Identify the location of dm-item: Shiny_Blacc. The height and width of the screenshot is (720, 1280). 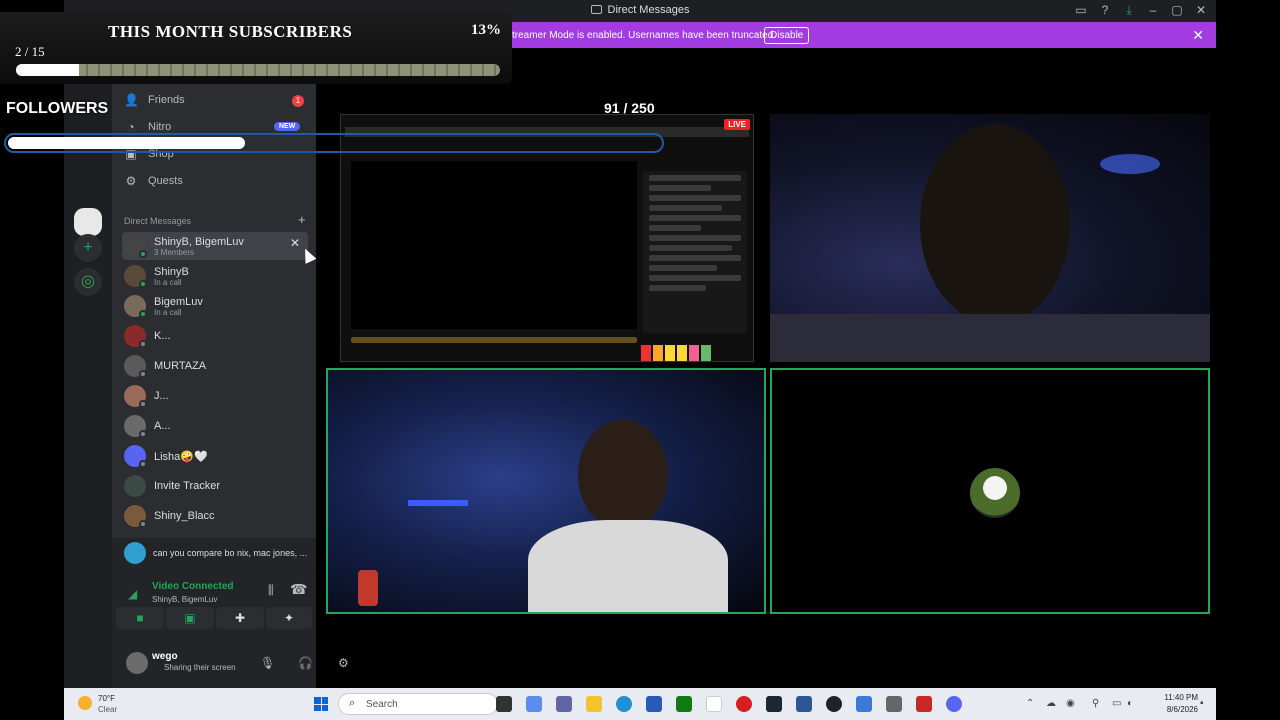
(215, 516).